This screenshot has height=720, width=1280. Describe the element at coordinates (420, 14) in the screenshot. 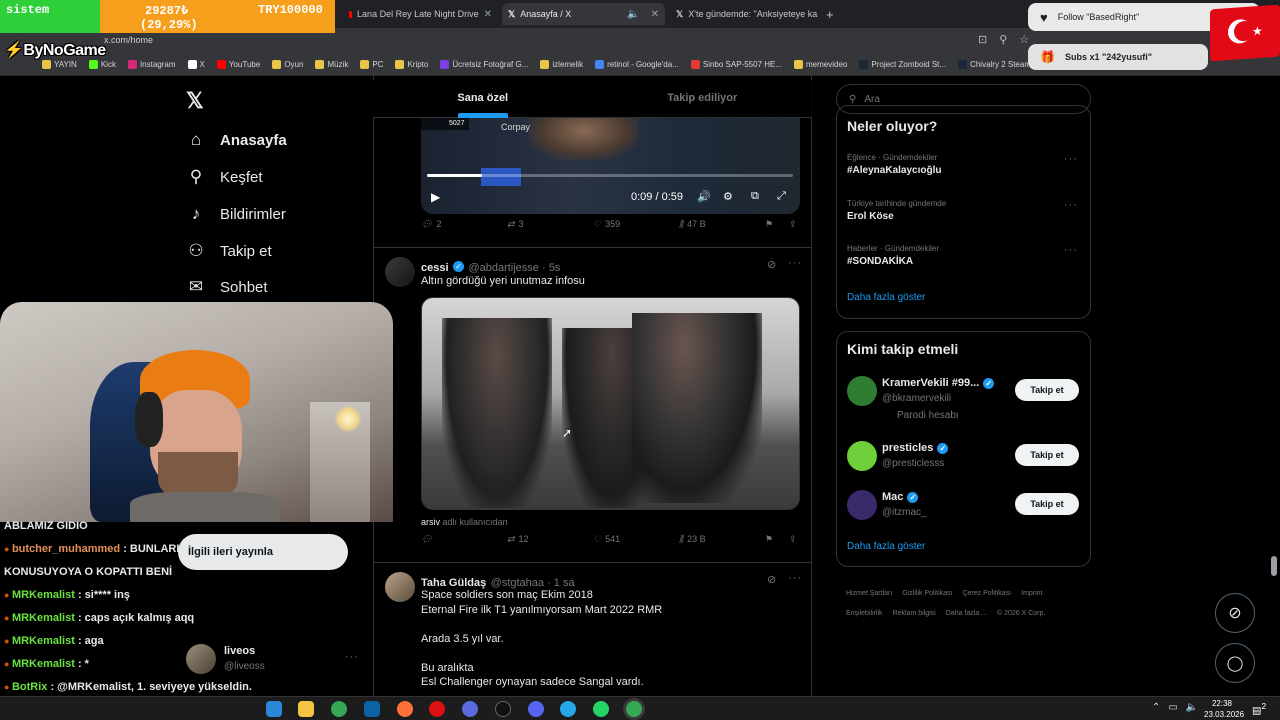

I see `tab-youtube: Lana Del Rey Late Night Drive ✕` at that location.